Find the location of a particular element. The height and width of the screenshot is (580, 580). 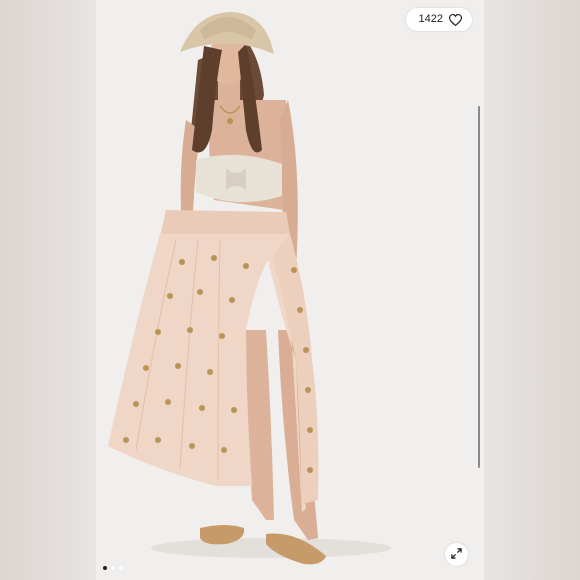

like-button: 1422 is located at coordinates (438, 19).